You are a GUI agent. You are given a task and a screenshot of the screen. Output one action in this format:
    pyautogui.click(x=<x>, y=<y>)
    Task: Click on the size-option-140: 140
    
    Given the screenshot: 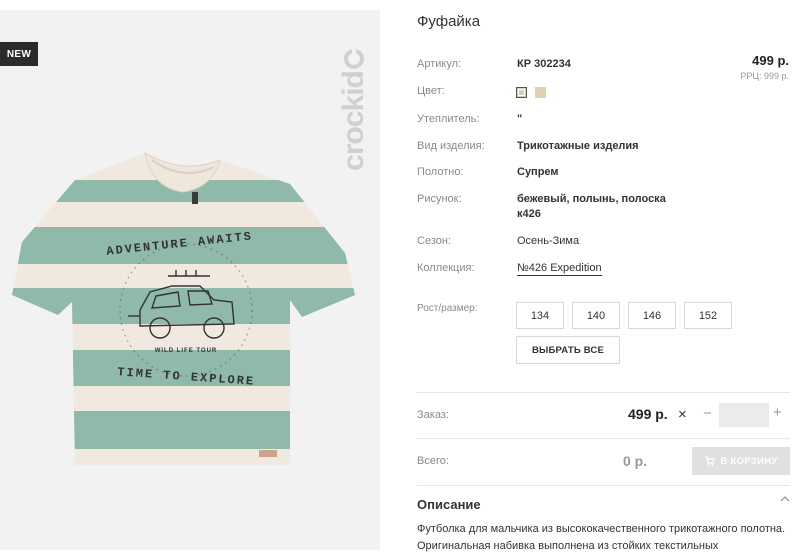 What is the action you would take?
    pyautogui.click(x=596, y=315)
    